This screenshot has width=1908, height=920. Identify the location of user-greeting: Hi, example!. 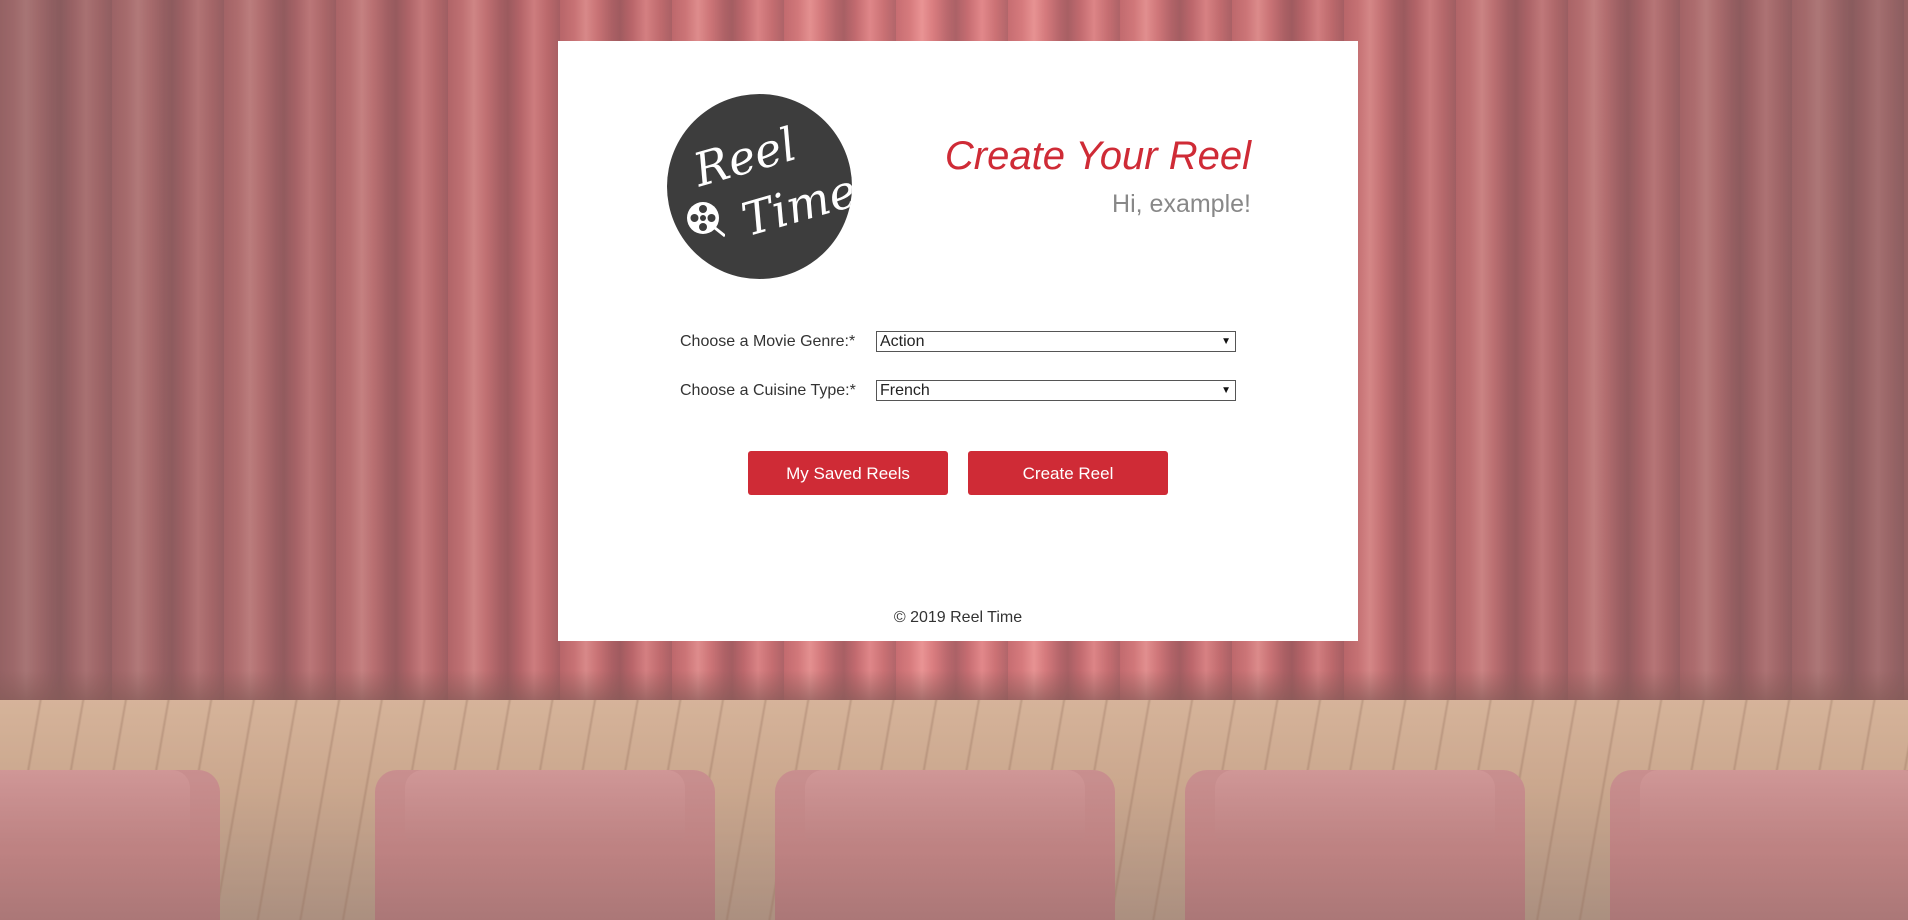
(1181, 204).